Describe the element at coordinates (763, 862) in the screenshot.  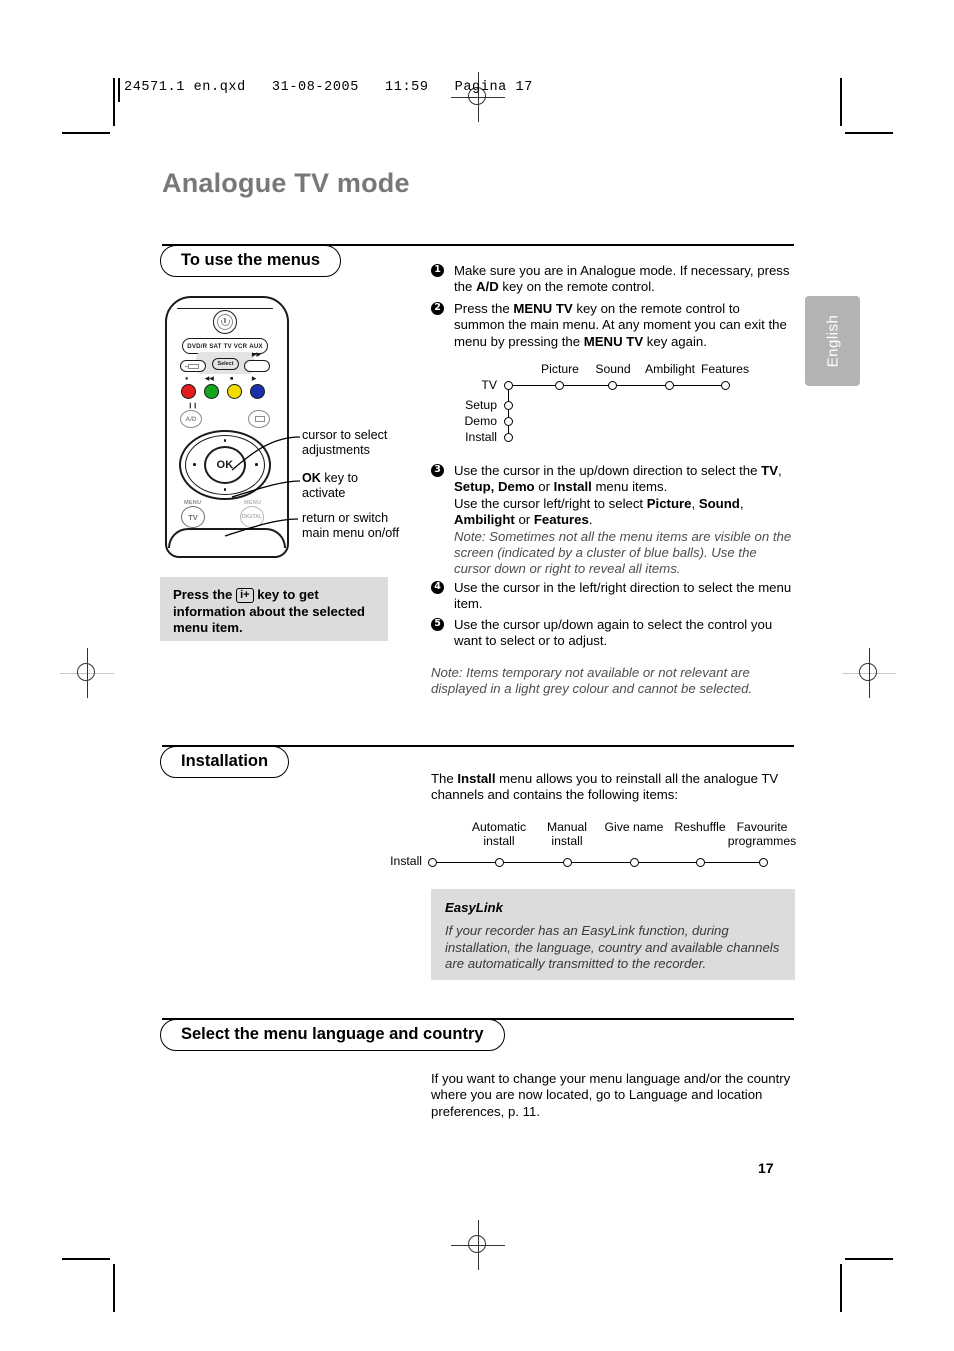
I see `install-tree-node-favourite` at that location.